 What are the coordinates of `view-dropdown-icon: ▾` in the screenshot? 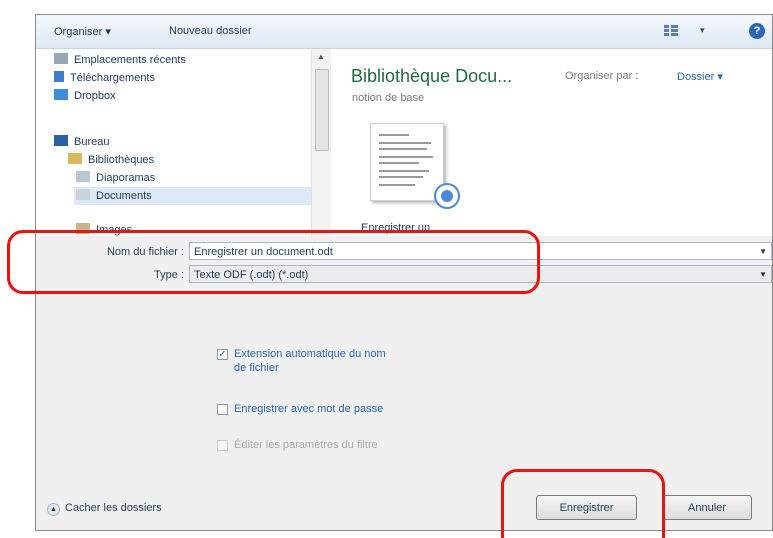 It's located at (702, 30).